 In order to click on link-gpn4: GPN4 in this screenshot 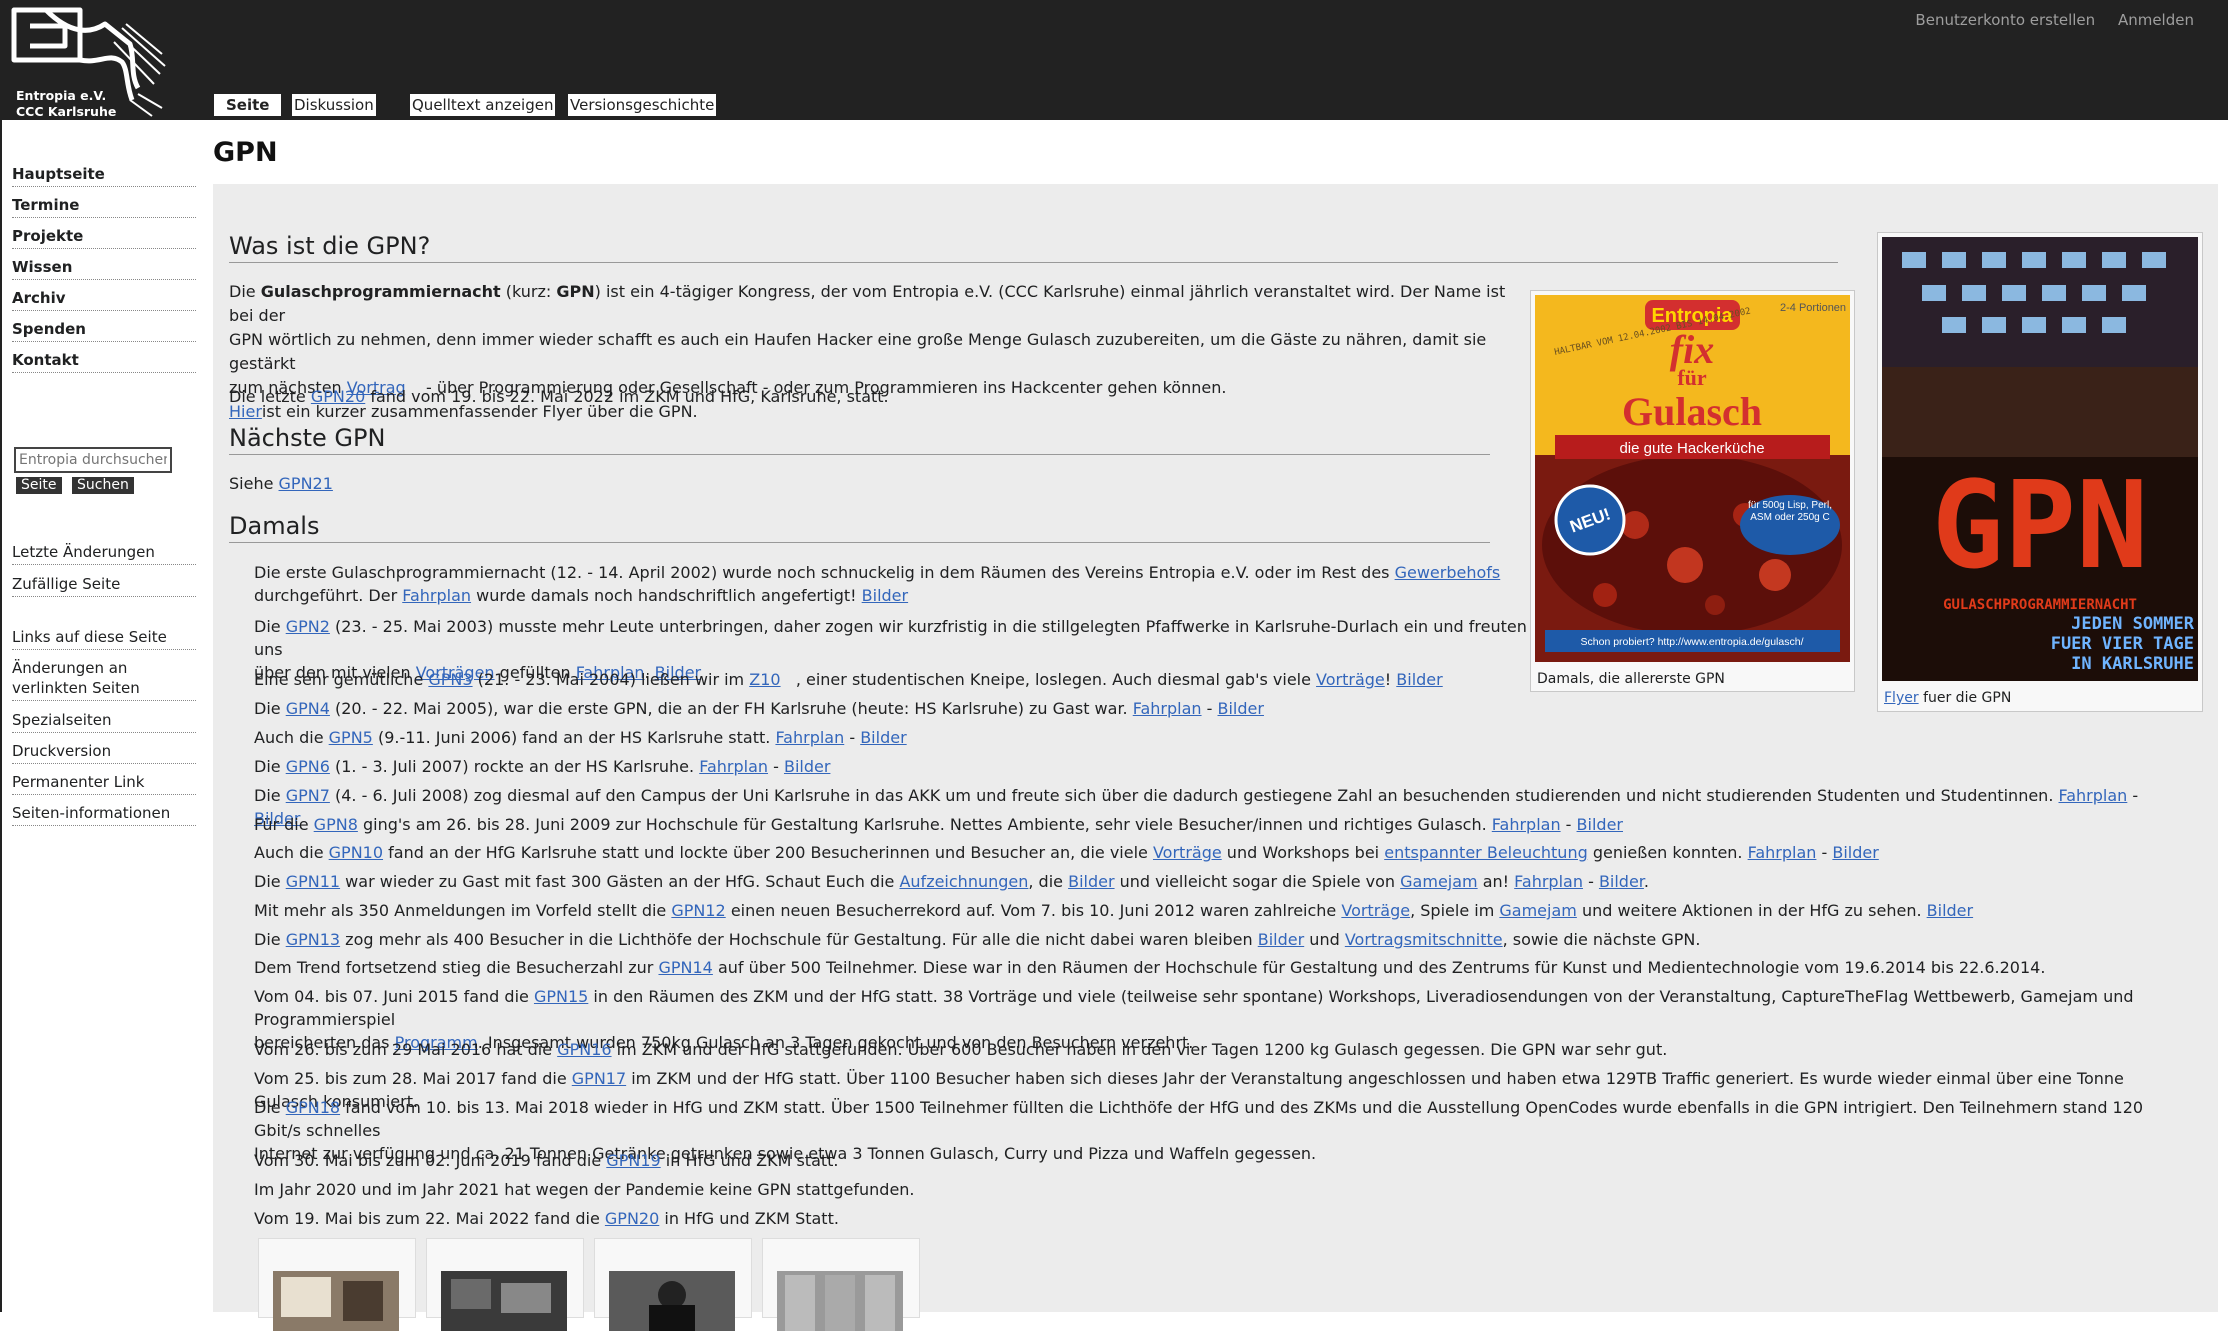, I will do `click(308, 708)`.